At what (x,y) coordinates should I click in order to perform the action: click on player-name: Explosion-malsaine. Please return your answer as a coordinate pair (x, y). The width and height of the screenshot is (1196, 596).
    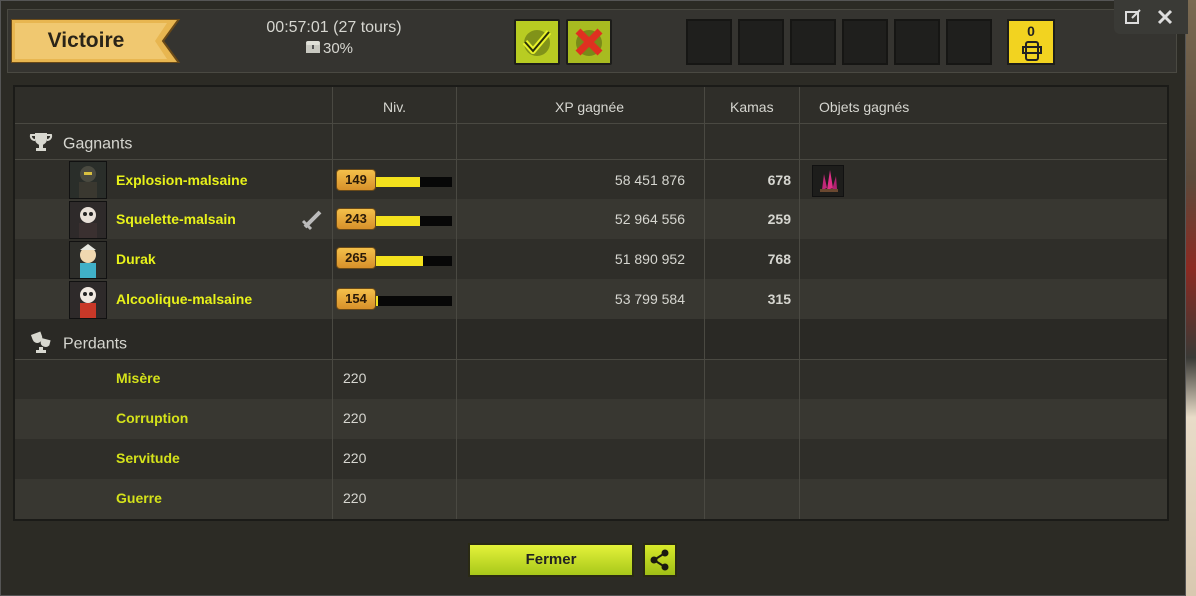
    Looking at the image, I should click on (182, 180).